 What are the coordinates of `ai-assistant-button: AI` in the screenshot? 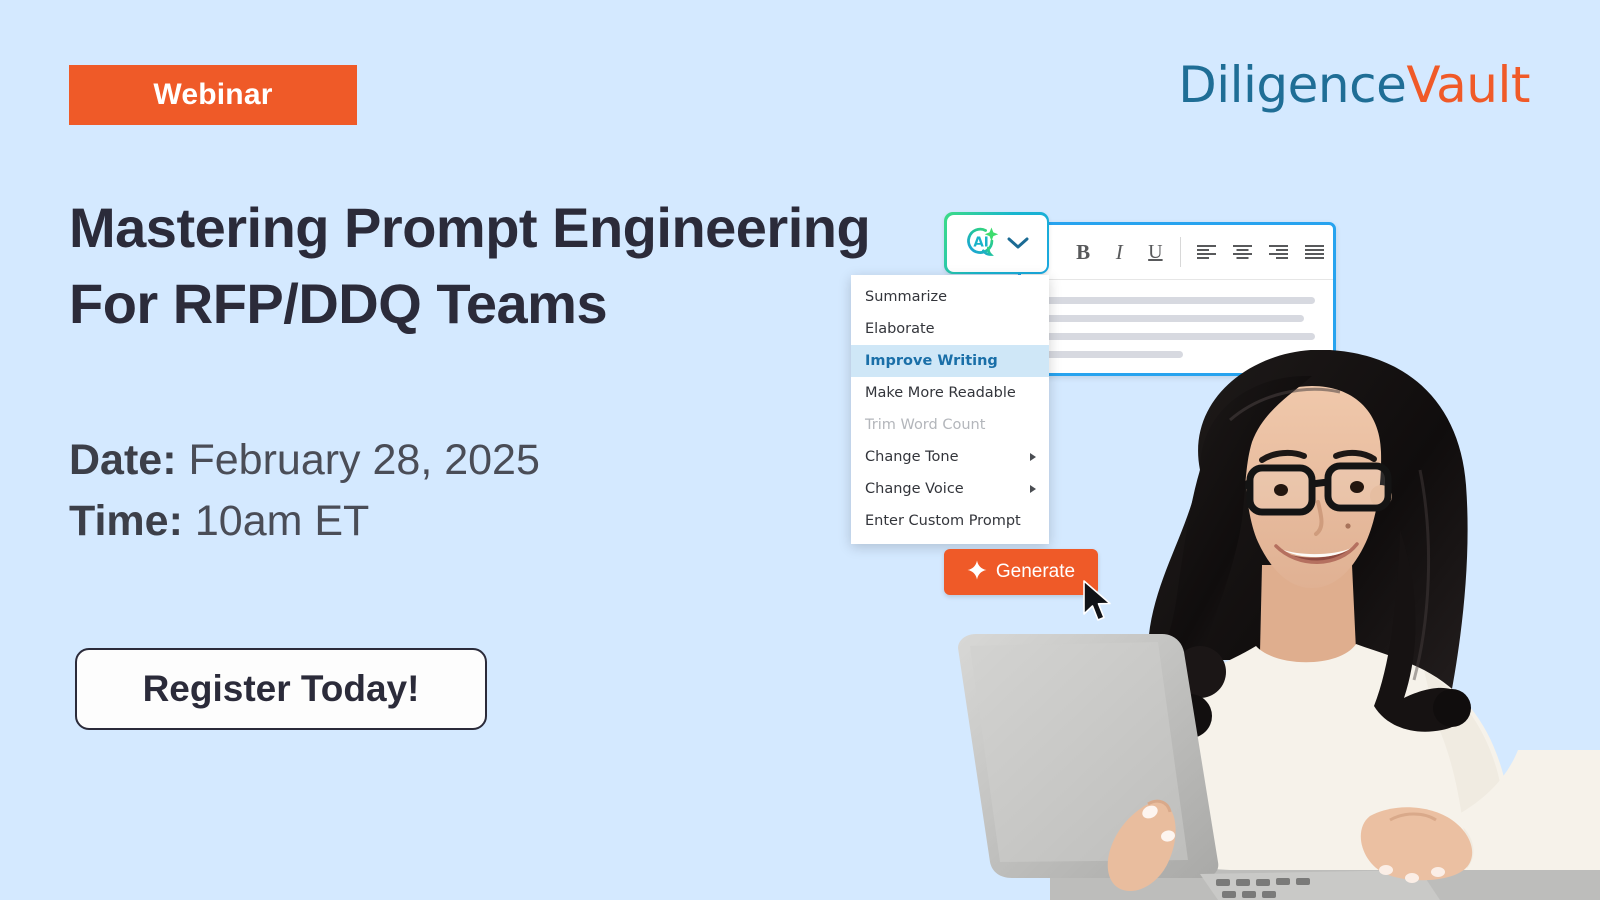 It's located at (996, 243).